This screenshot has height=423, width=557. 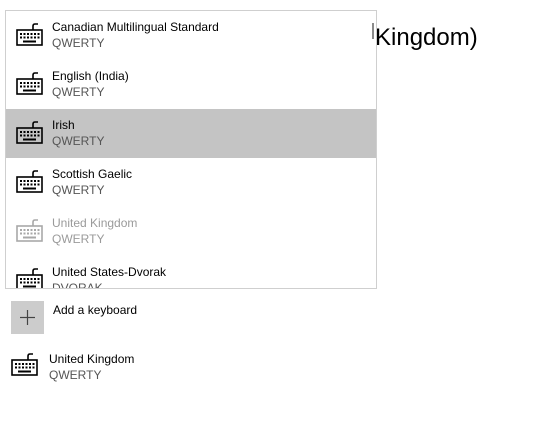 What do you see at coordinates (109, 272) in the screenshot?
I see `keyboard-option-name: United States-Dvorak` at bounding box center [109, 272].